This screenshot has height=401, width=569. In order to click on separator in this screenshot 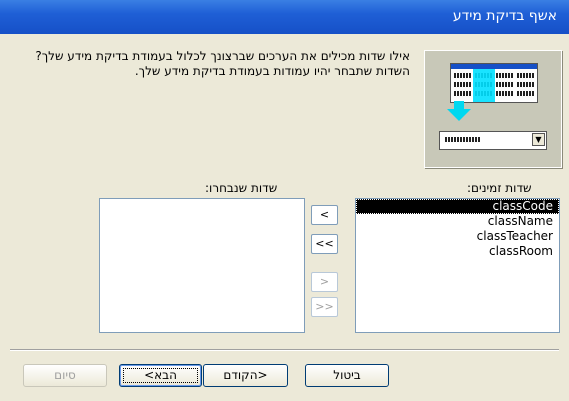, I will do `click(284, 350)`.